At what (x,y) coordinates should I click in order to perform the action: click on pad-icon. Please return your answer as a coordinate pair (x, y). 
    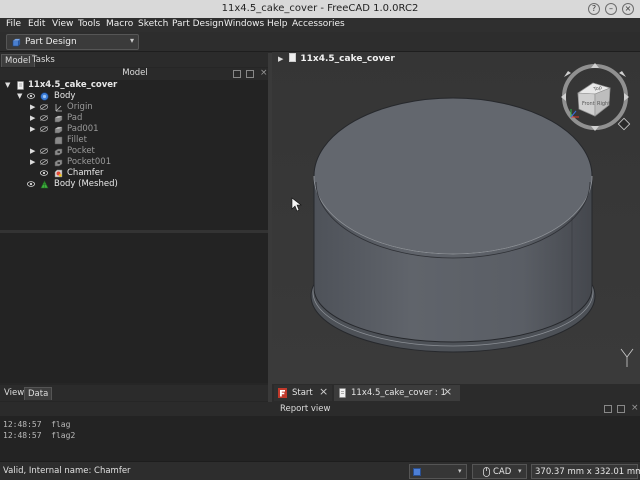
    Looking at the image, I should click on (58, 119).